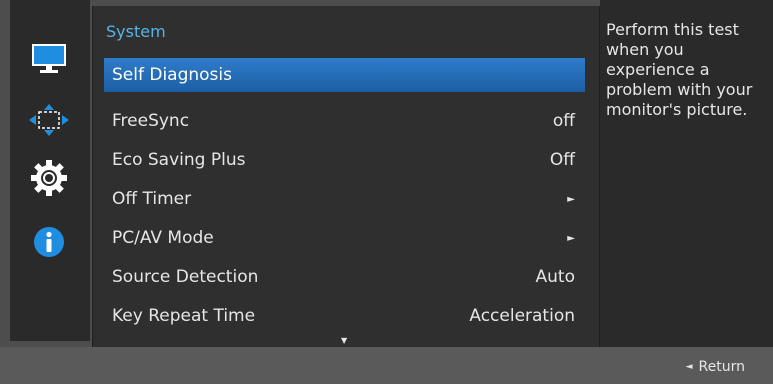 The width and height of the screenshot is (773, 384). What do you see at coordinates (152, 199) in the screenshot?
I see `menu-item-label: Off Timer` at bounding box center [152, 199].